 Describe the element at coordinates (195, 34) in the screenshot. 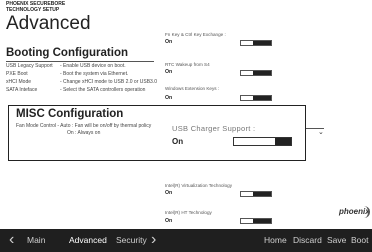

I see `option-label-fn-ctrl-exchange: Fn Key & Ctrl Key Exchange :` at that location.